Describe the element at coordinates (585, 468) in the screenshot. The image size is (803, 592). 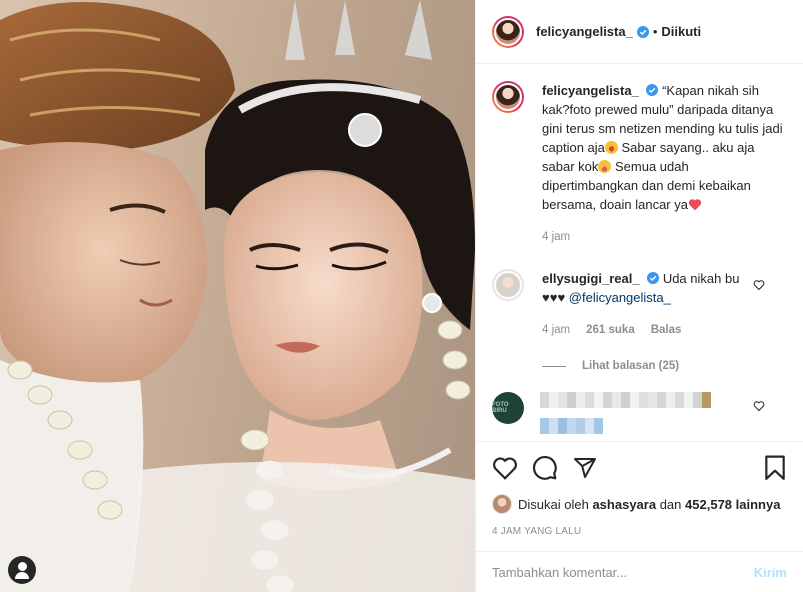
I see `share-icon` at that location.